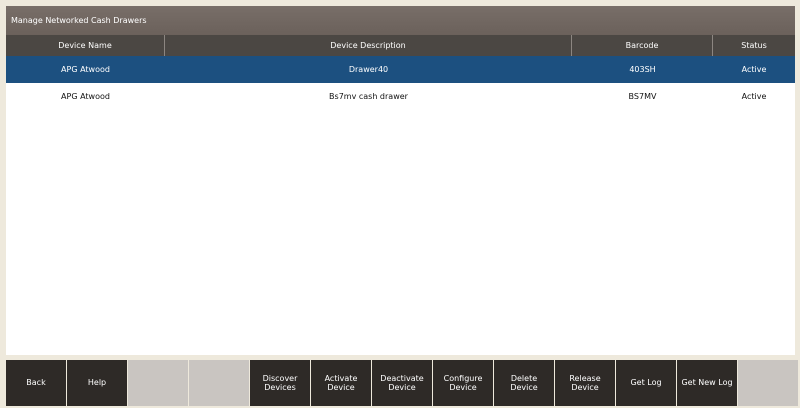  Describe the element at coordinates (280, 383) in the screenshot. I see `discover-devices-button: Discover Devices` at that location.